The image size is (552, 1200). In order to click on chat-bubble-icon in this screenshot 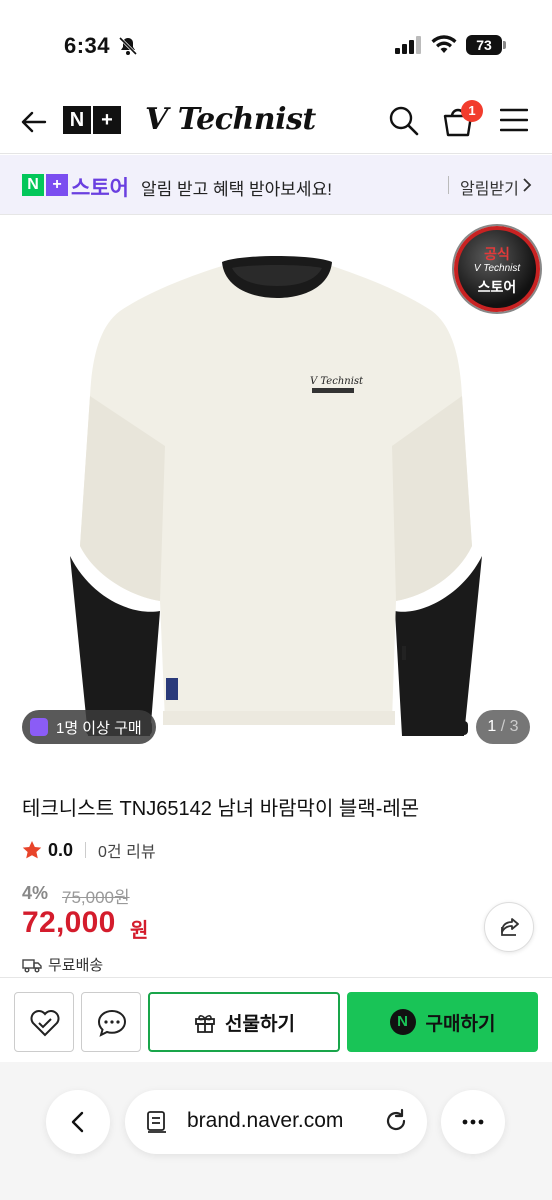, I will do `click(112, 1023)`.